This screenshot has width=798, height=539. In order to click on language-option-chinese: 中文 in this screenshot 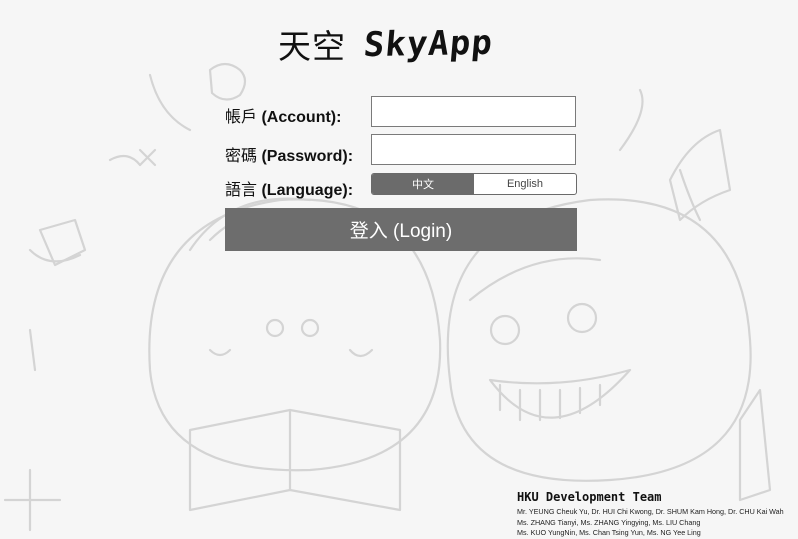, I will do `click(423, 184)`.